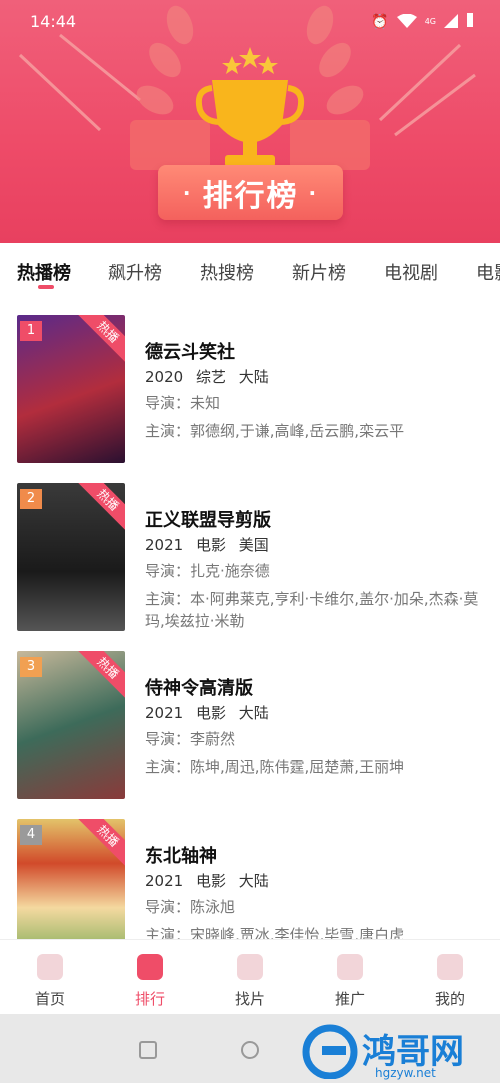 The width and height of the screenshot is (500, 1083). What do you see at coordinates (199, 687) in the screenshot?
I see `item-title: 侍神令高清版` at bounding box center [199, 687].